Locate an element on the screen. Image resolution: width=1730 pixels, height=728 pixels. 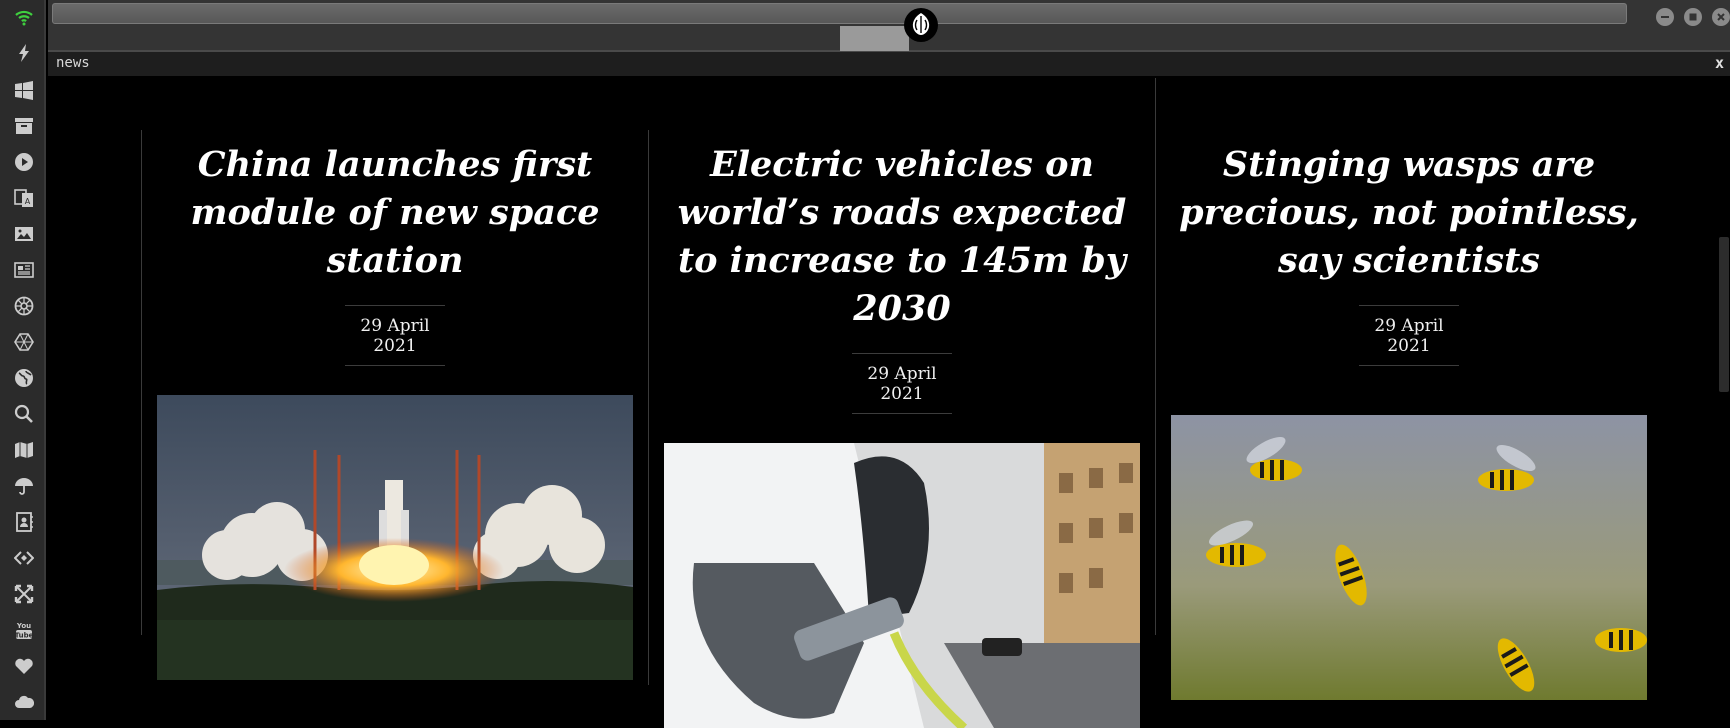
expand-icon is located at coordinates (24, 594).